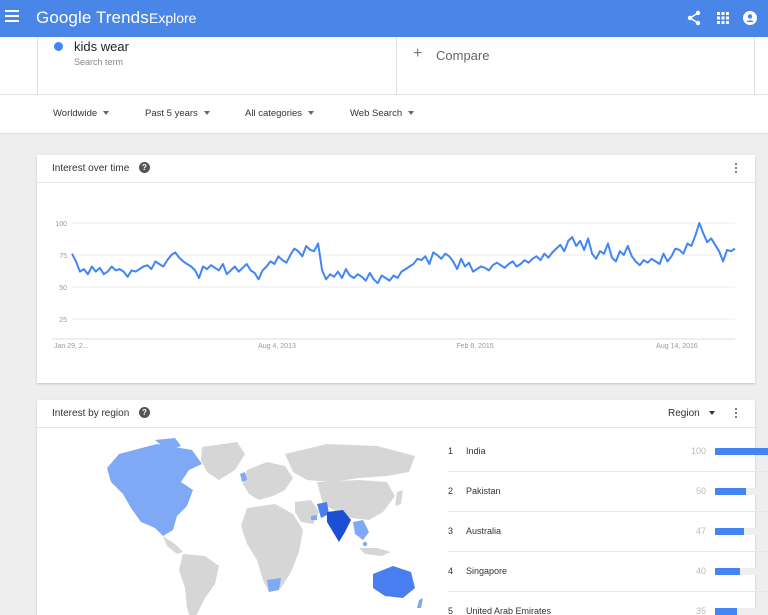 The width and height of the screenshot is (768, 615). Describe the element at coordinates (12, 17) in the screenshot. I see `menu-icon` at that location.